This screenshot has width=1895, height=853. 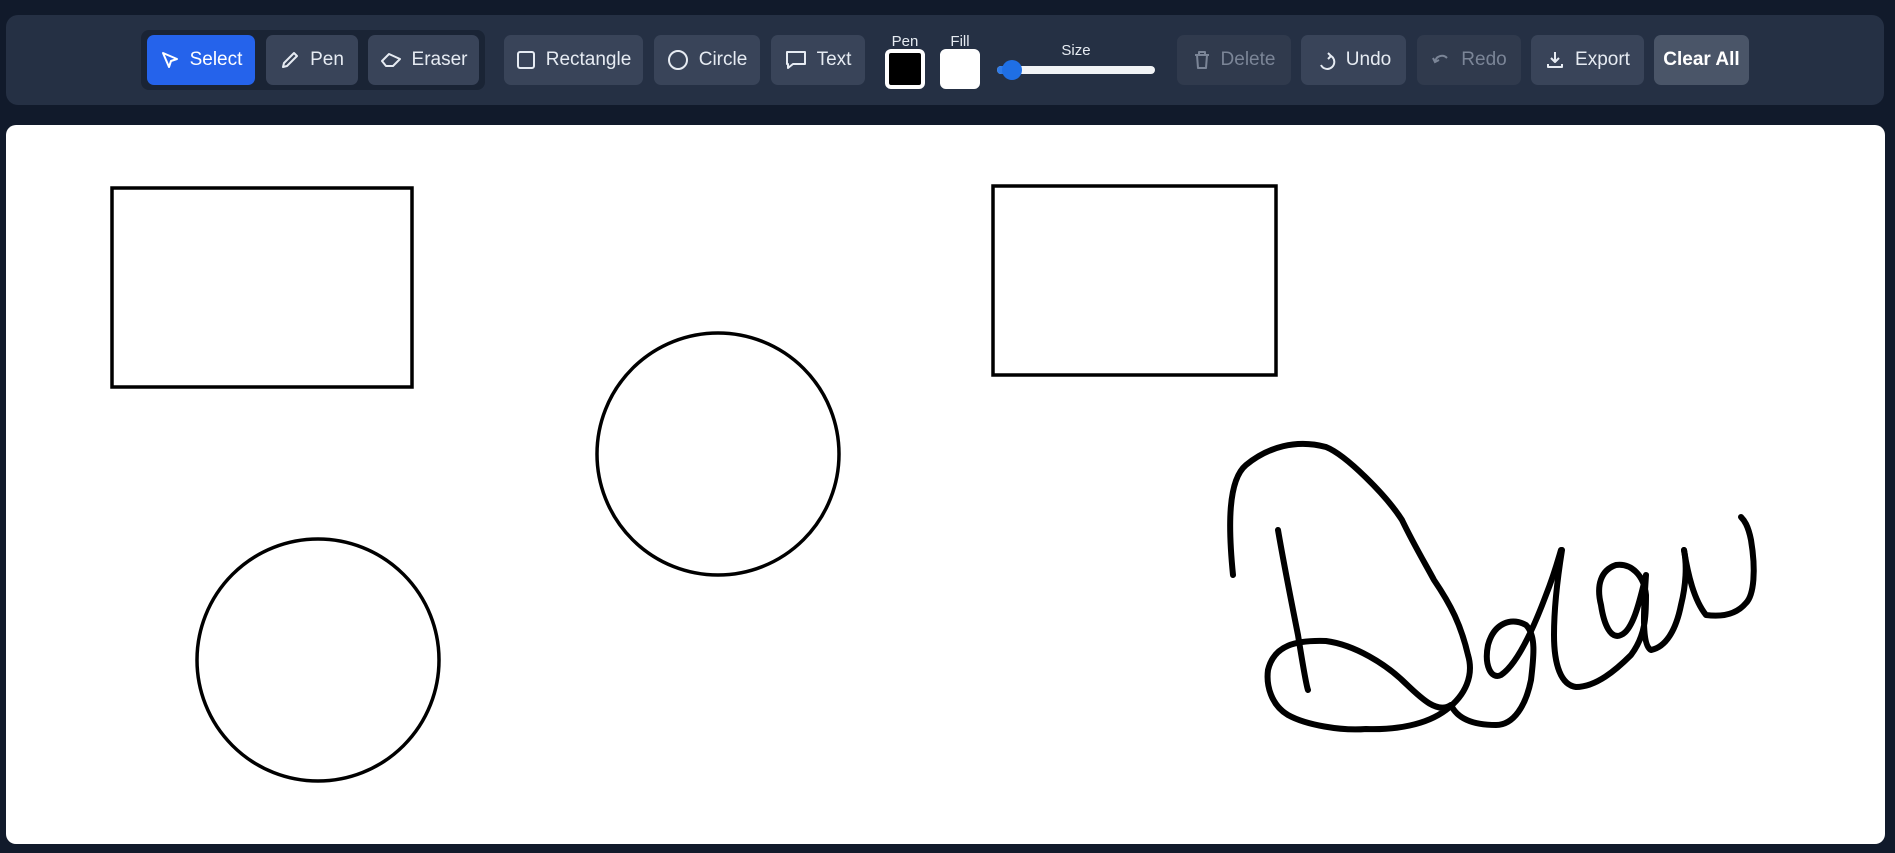 I want to click on eraser-tool-button: Eraser, so click(x=423, y=60).